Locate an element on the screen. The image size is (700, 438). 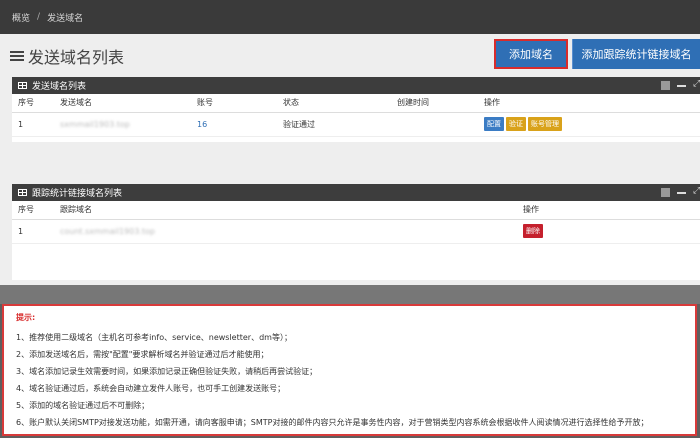
add-track-domain-button: 添加跟踪统计链接域名 is located at coordinates (636, 54).